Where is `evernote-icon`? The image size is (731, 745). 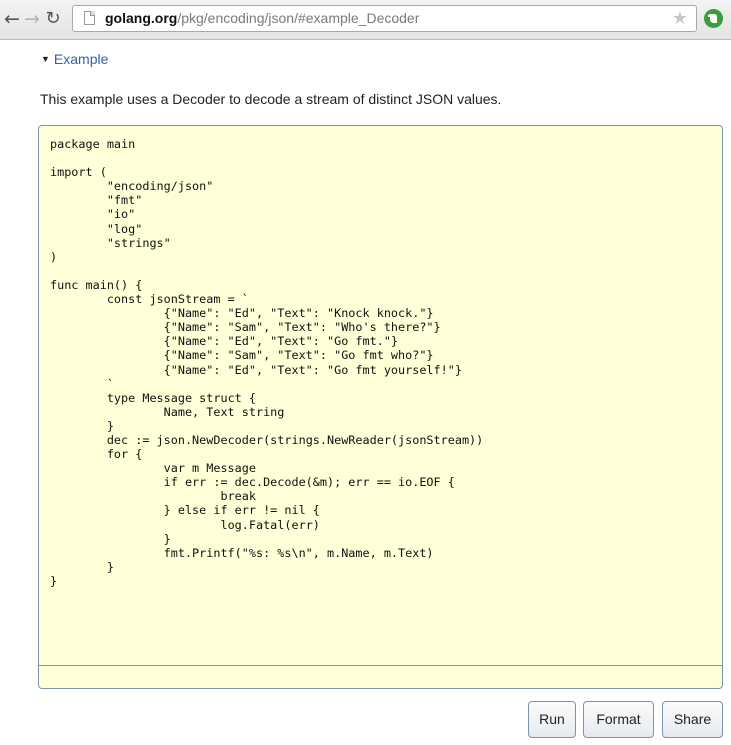 evernote-icon is located at coordinates (713, 18).